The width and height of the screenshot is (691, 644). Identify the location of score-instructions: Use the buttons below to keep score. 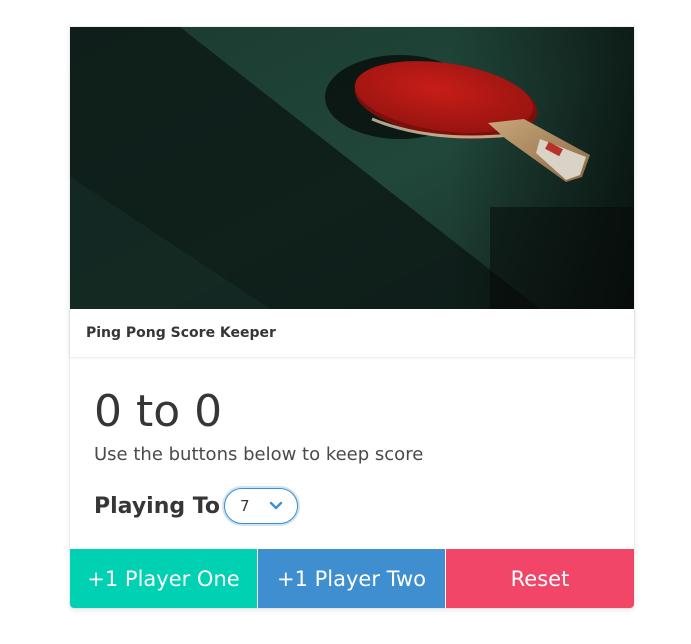
(259, 454).